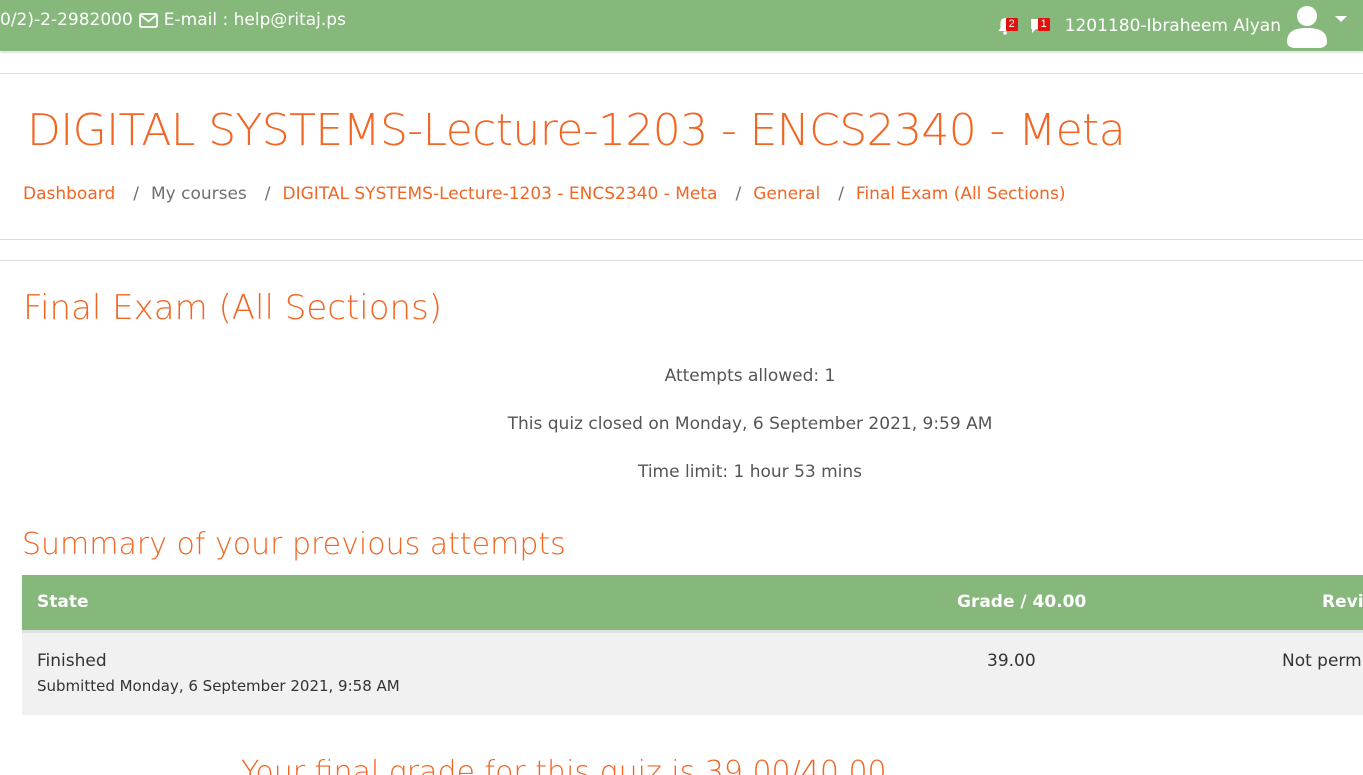  What do you see at coordinates (1011, 24) in the screenshot?
I see `notifications-count-badge: 2` at bounding box center [1011, 24].